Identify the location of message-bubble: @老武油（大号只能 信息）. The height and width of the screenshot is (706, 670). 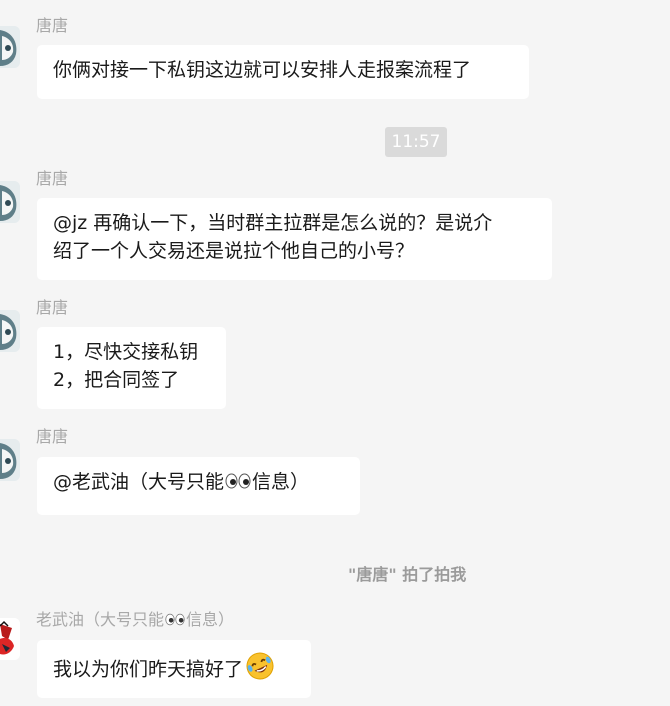
(198, 486).